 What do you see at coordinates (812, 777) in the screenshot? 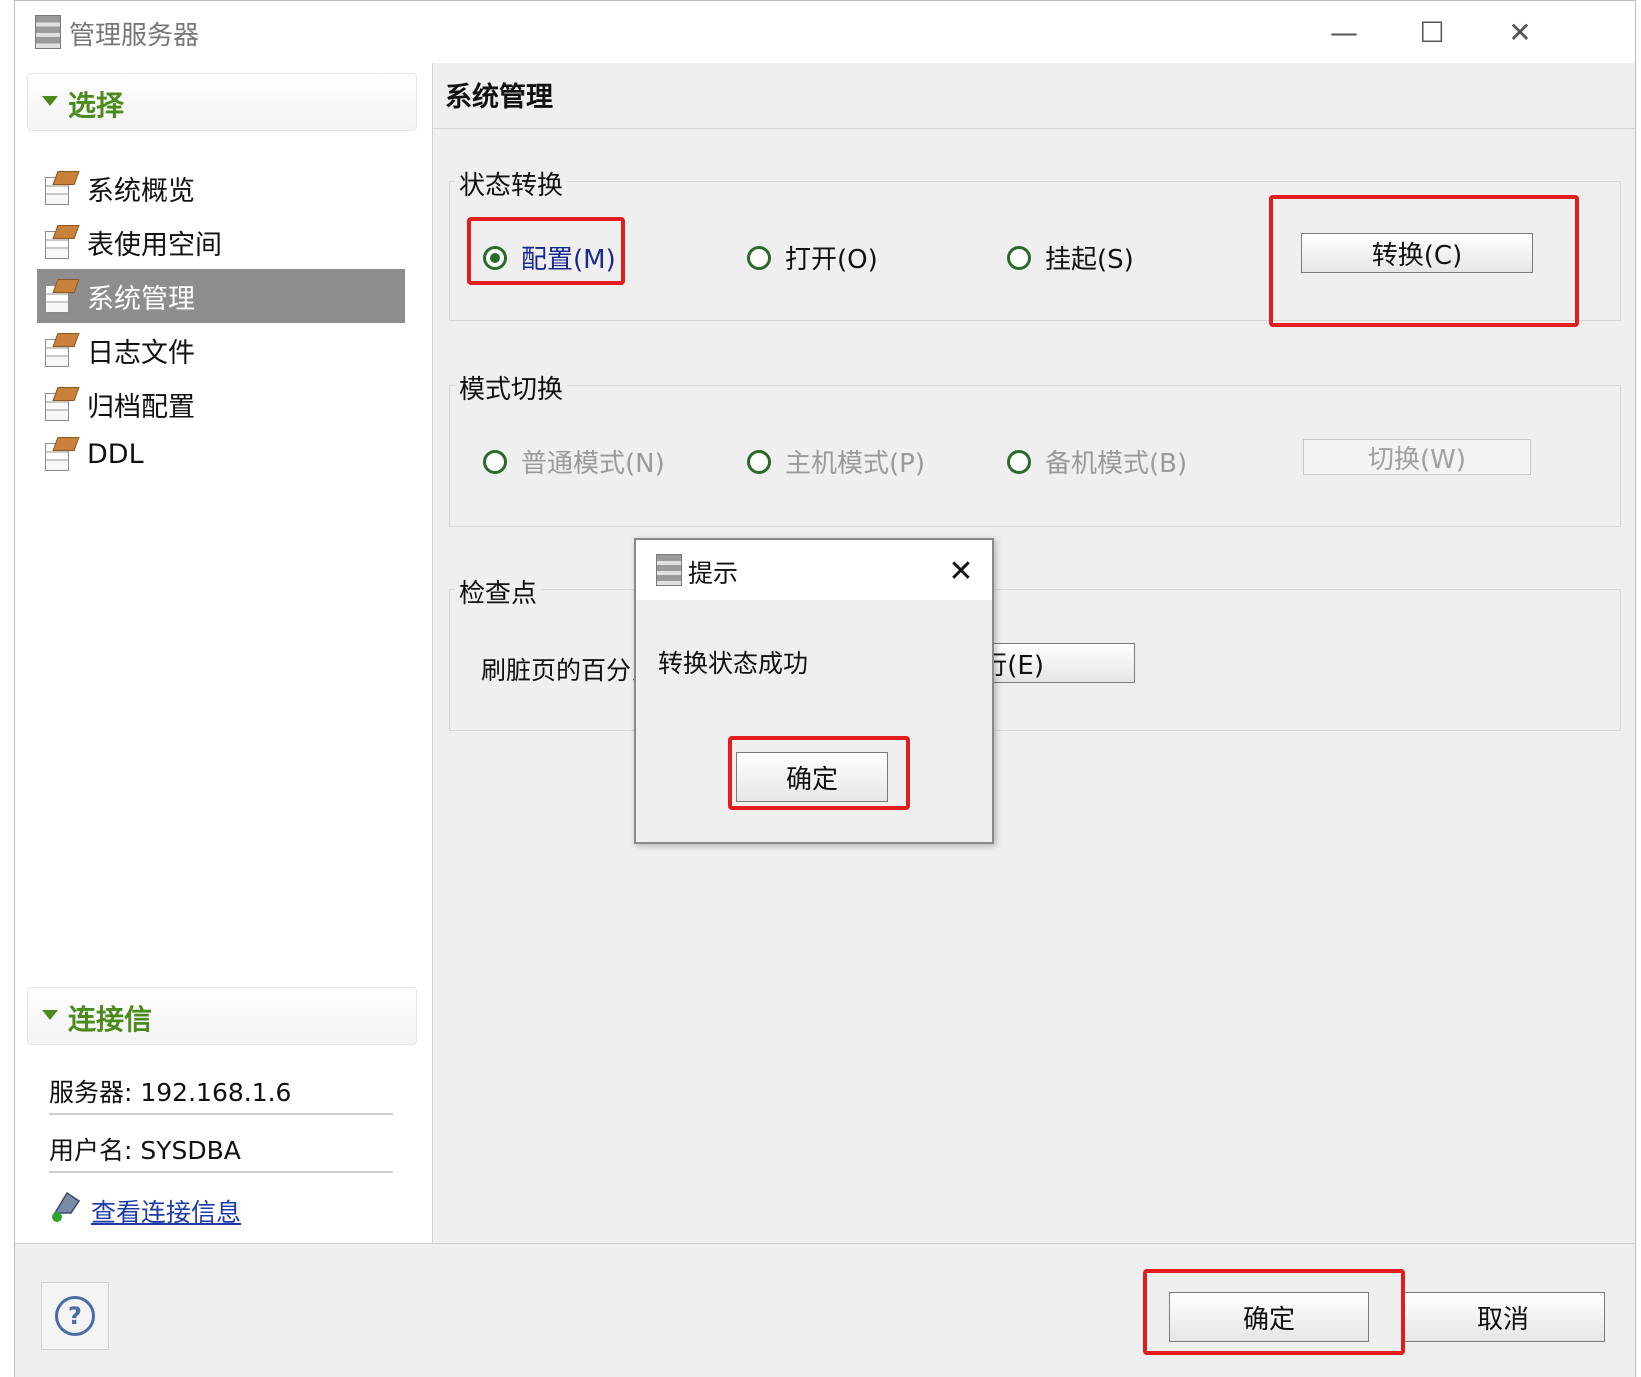
I see `dialog-ok-button: 确定` at bounding box center [812, 777].